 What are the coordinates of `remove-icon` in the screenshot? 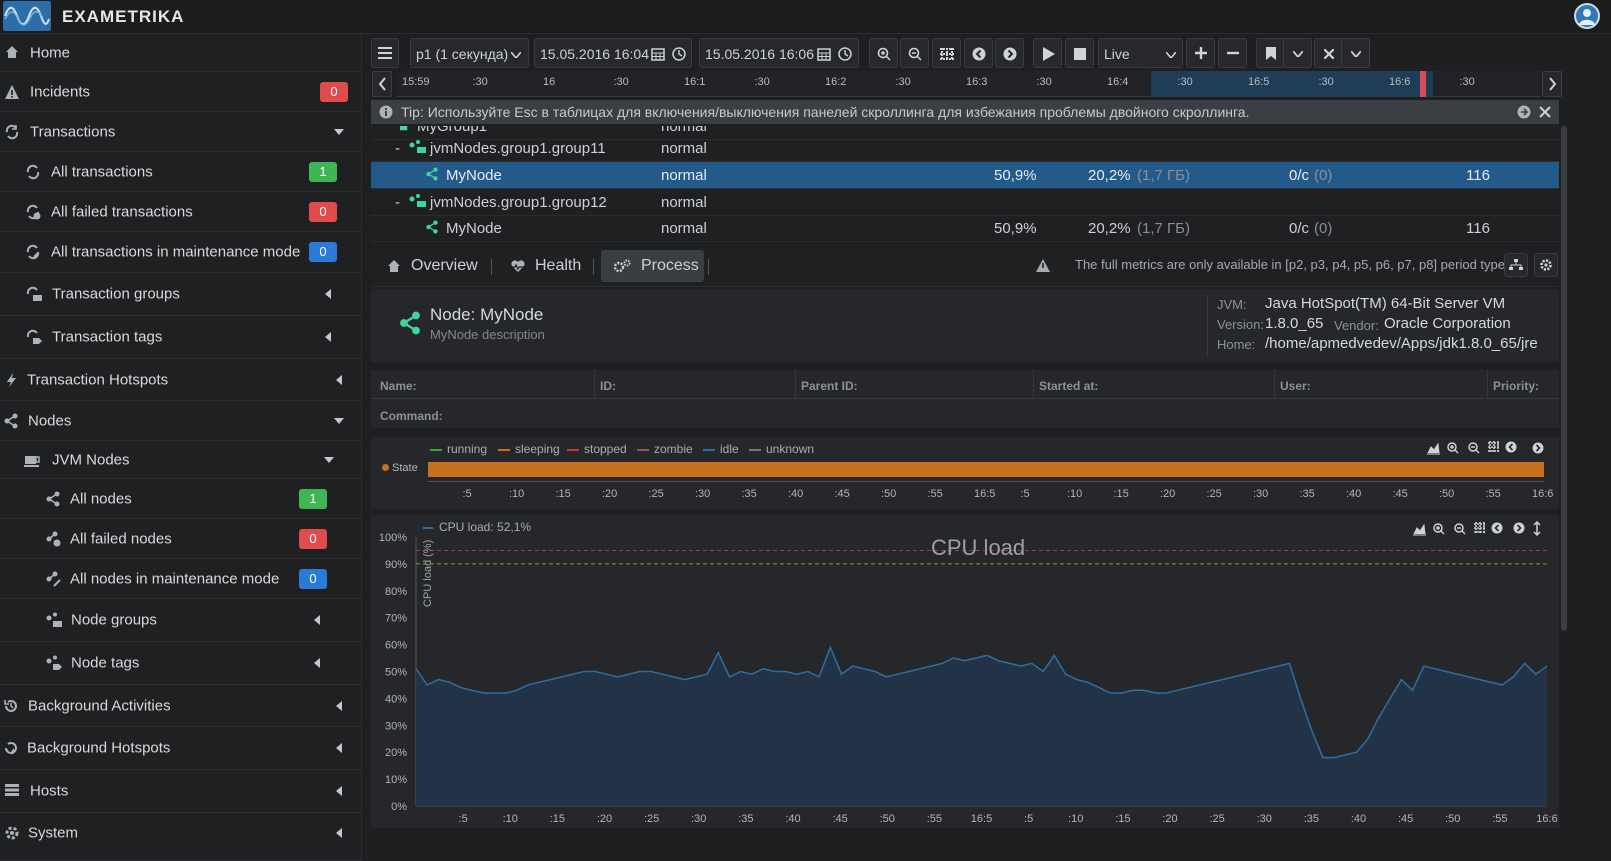 It's located at (1232, 53).